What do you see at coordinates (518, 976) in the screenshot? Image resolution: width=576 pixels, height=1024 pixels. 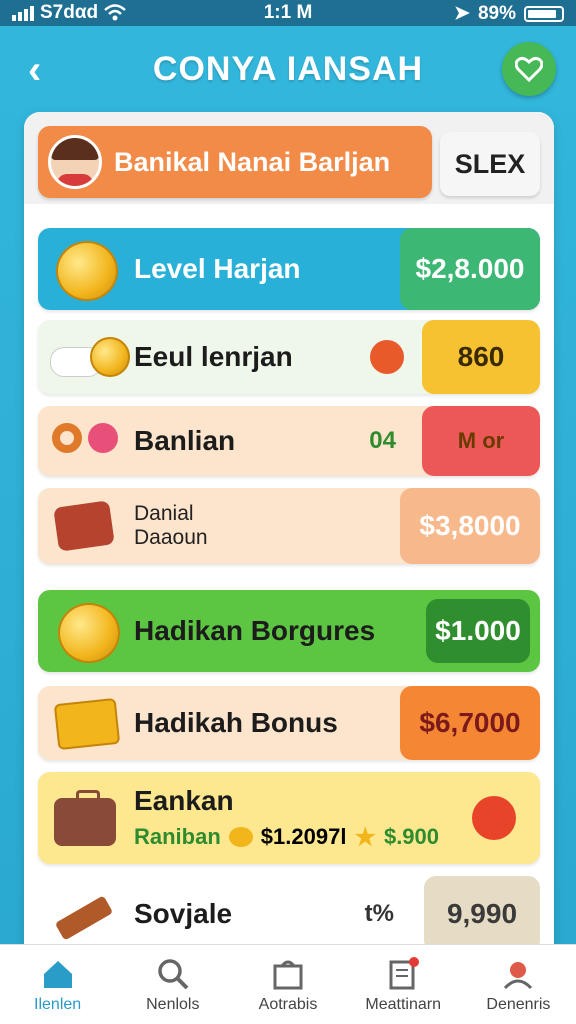 I see `profile-icon` at bounding box center [518, 976].